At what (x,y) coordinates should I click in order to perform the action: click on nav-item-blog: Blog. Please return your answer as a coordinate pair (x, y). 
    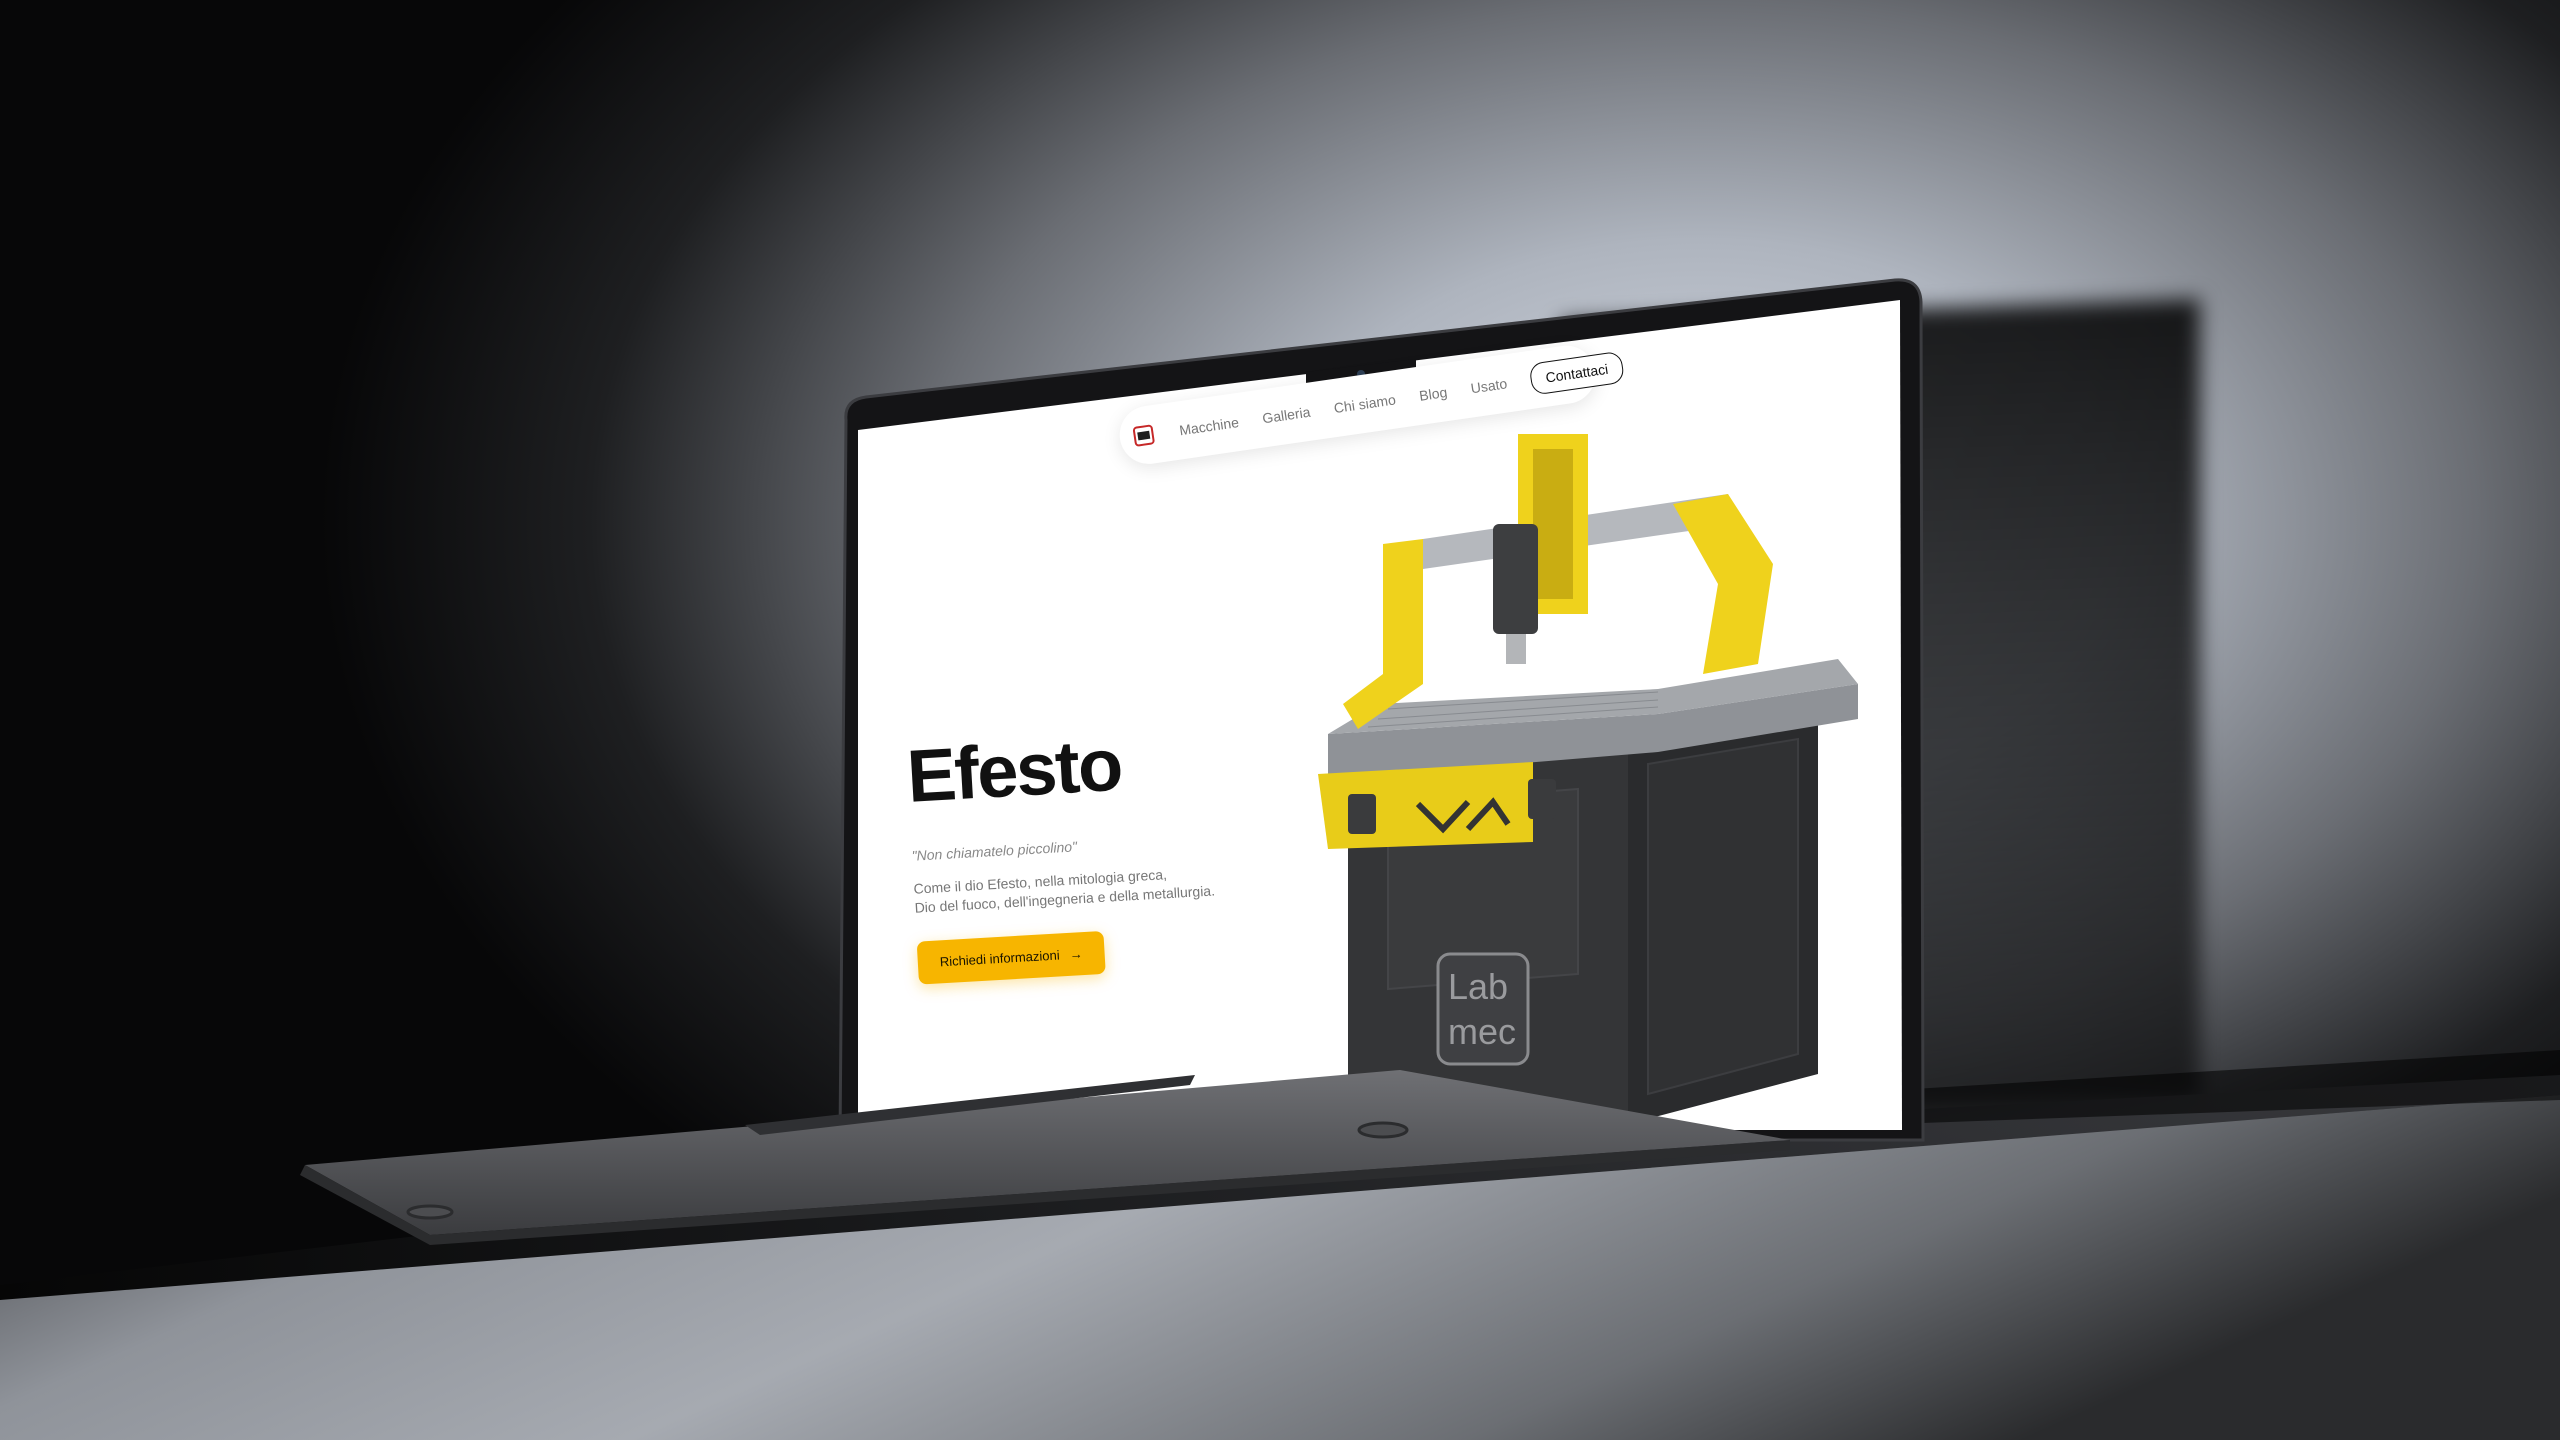
    Looking at the image, I should click on (1433, 394).